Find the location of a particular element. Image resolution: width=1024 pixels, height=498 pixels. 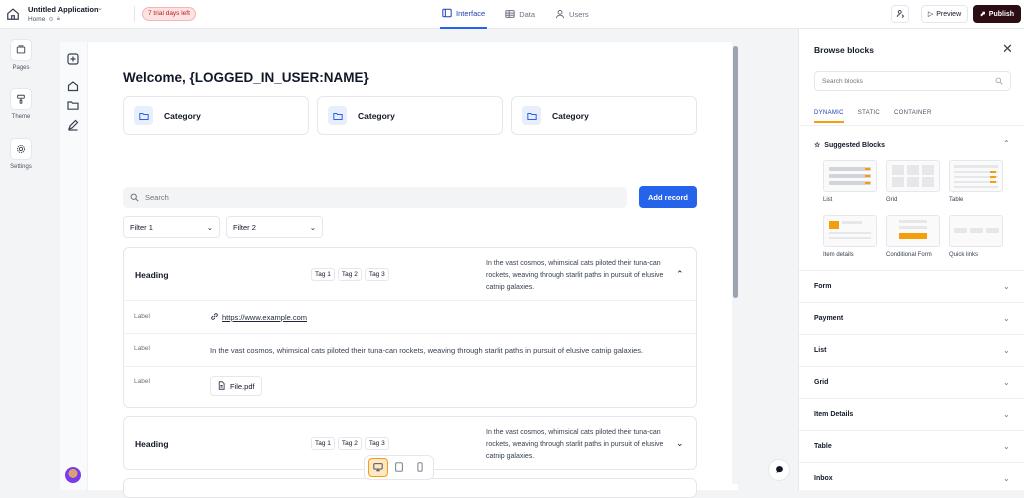

share-users-button is located at coordinates (900, 14).